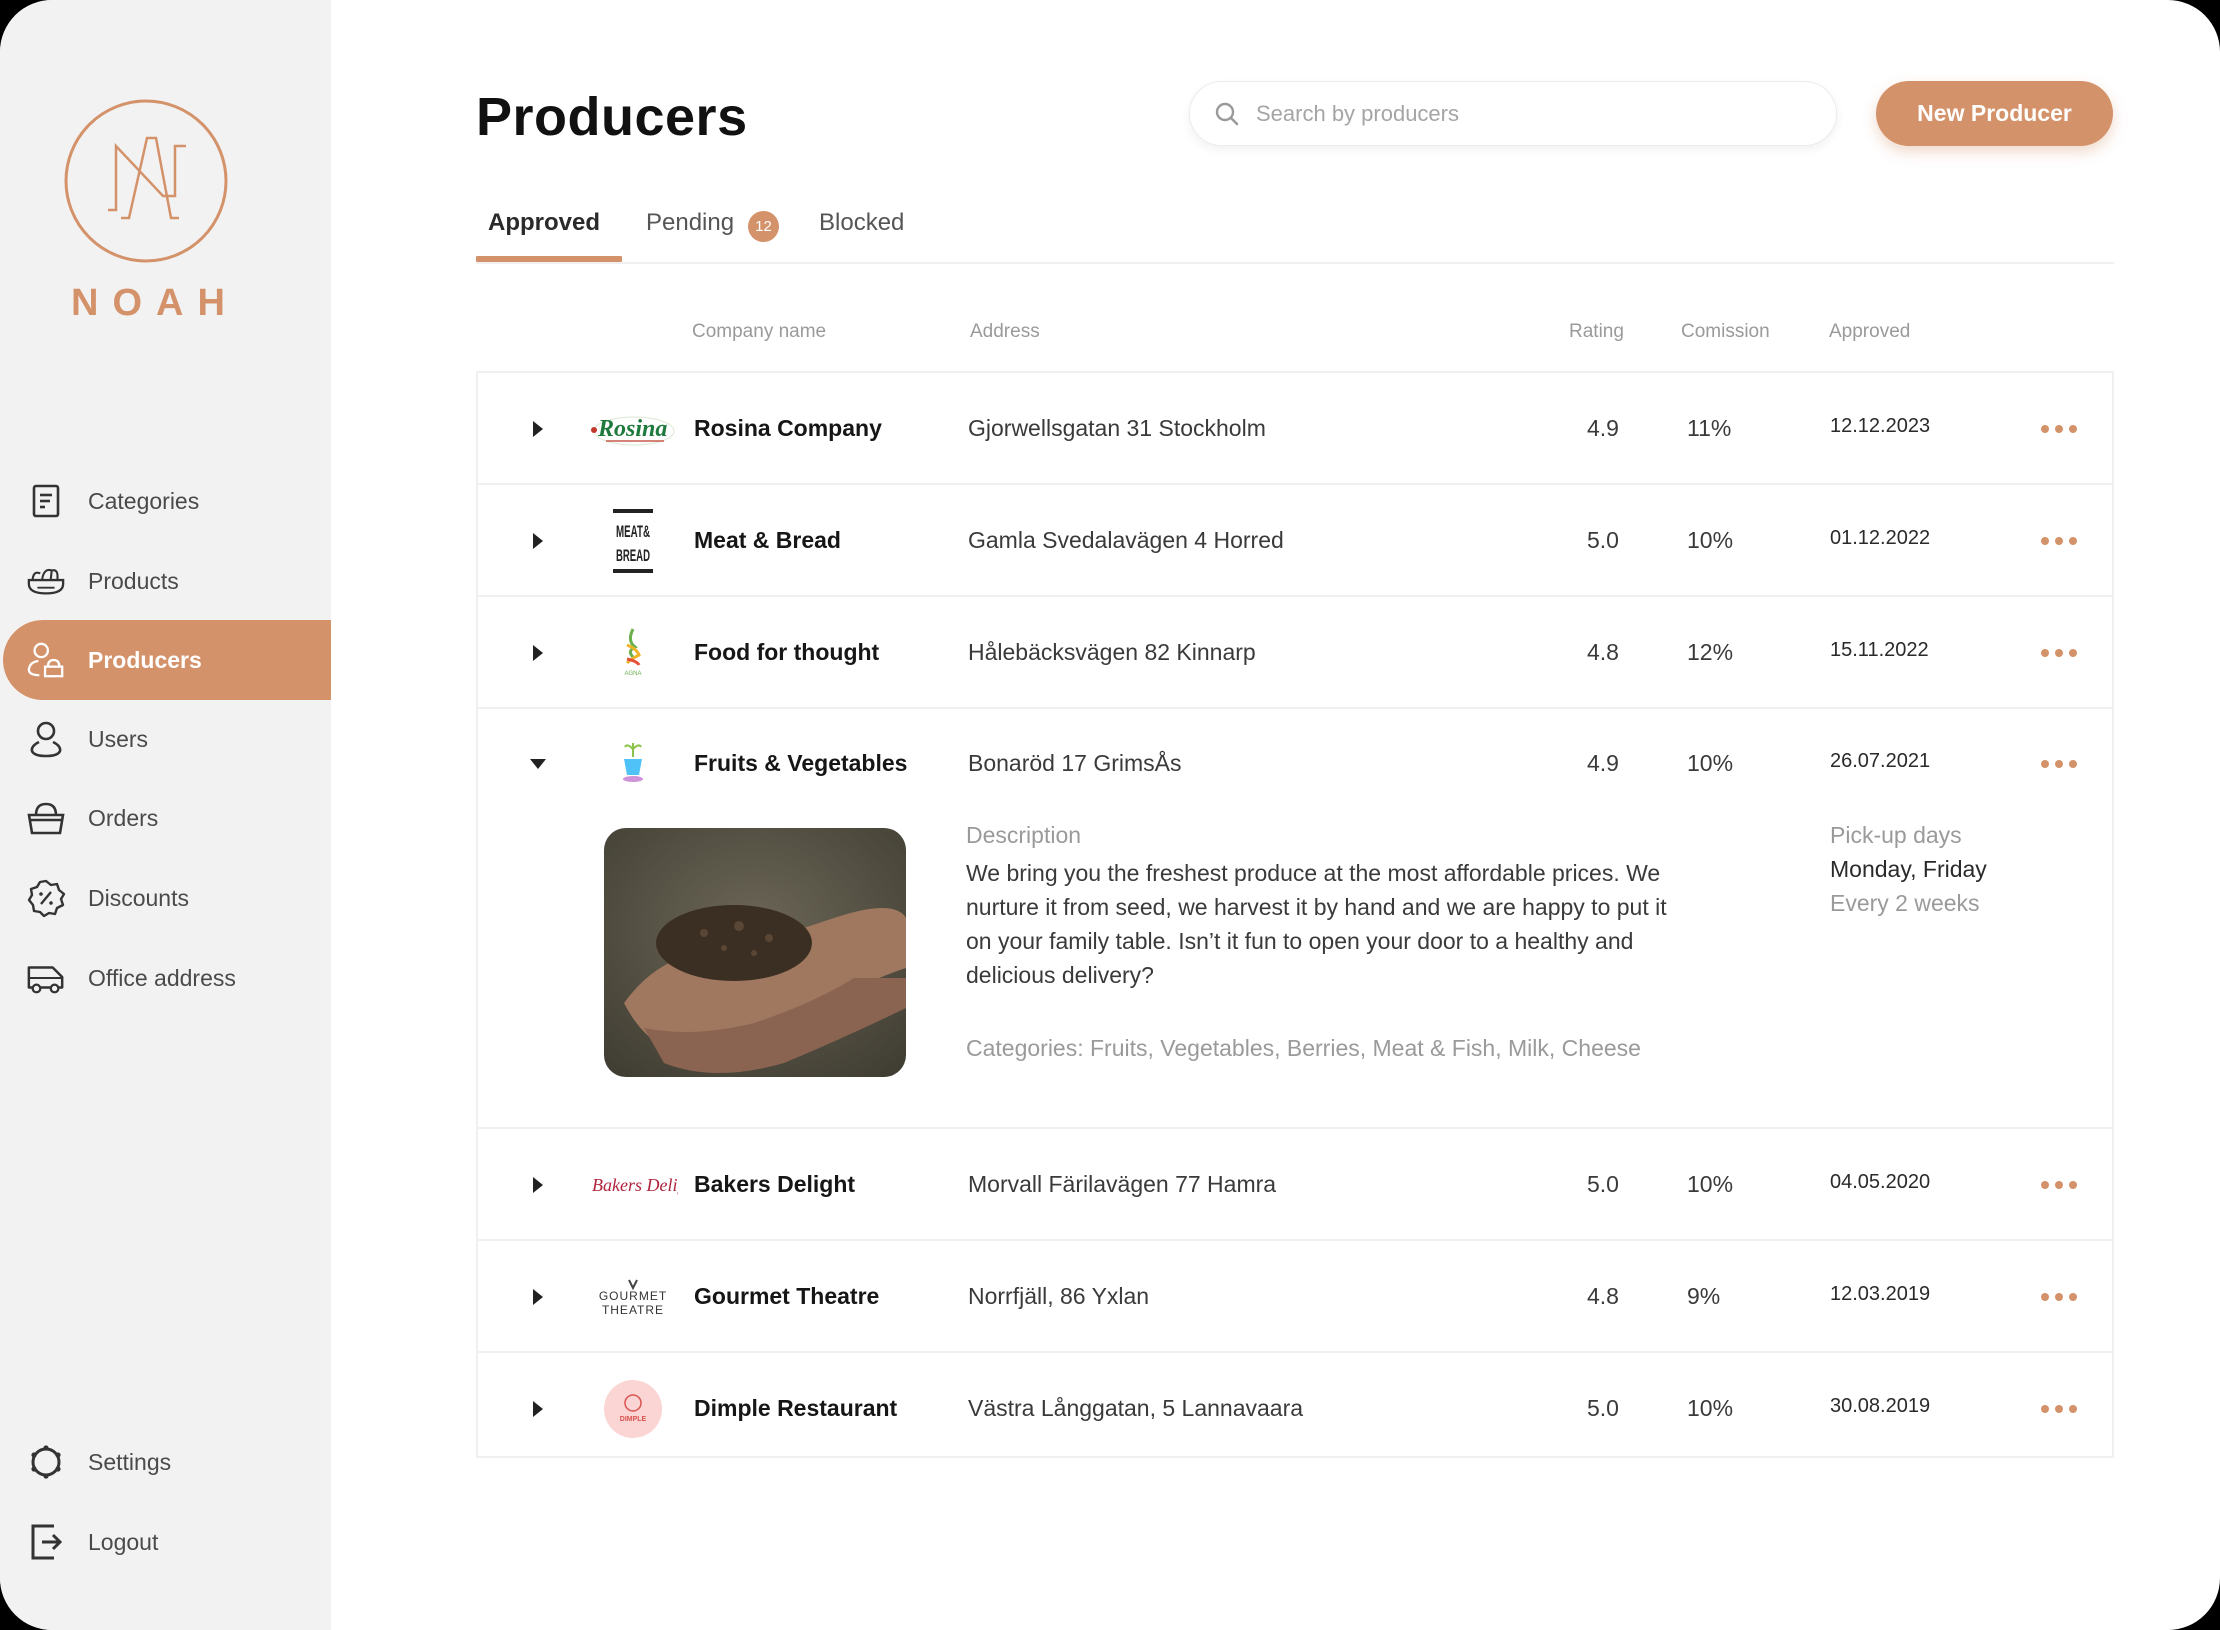 The height and width of the screenshot is (1630, 2220). What do you see at coordinates (46, 501) in the screenshot?
I see `document-list-icon` at bounding box center [46, 501].